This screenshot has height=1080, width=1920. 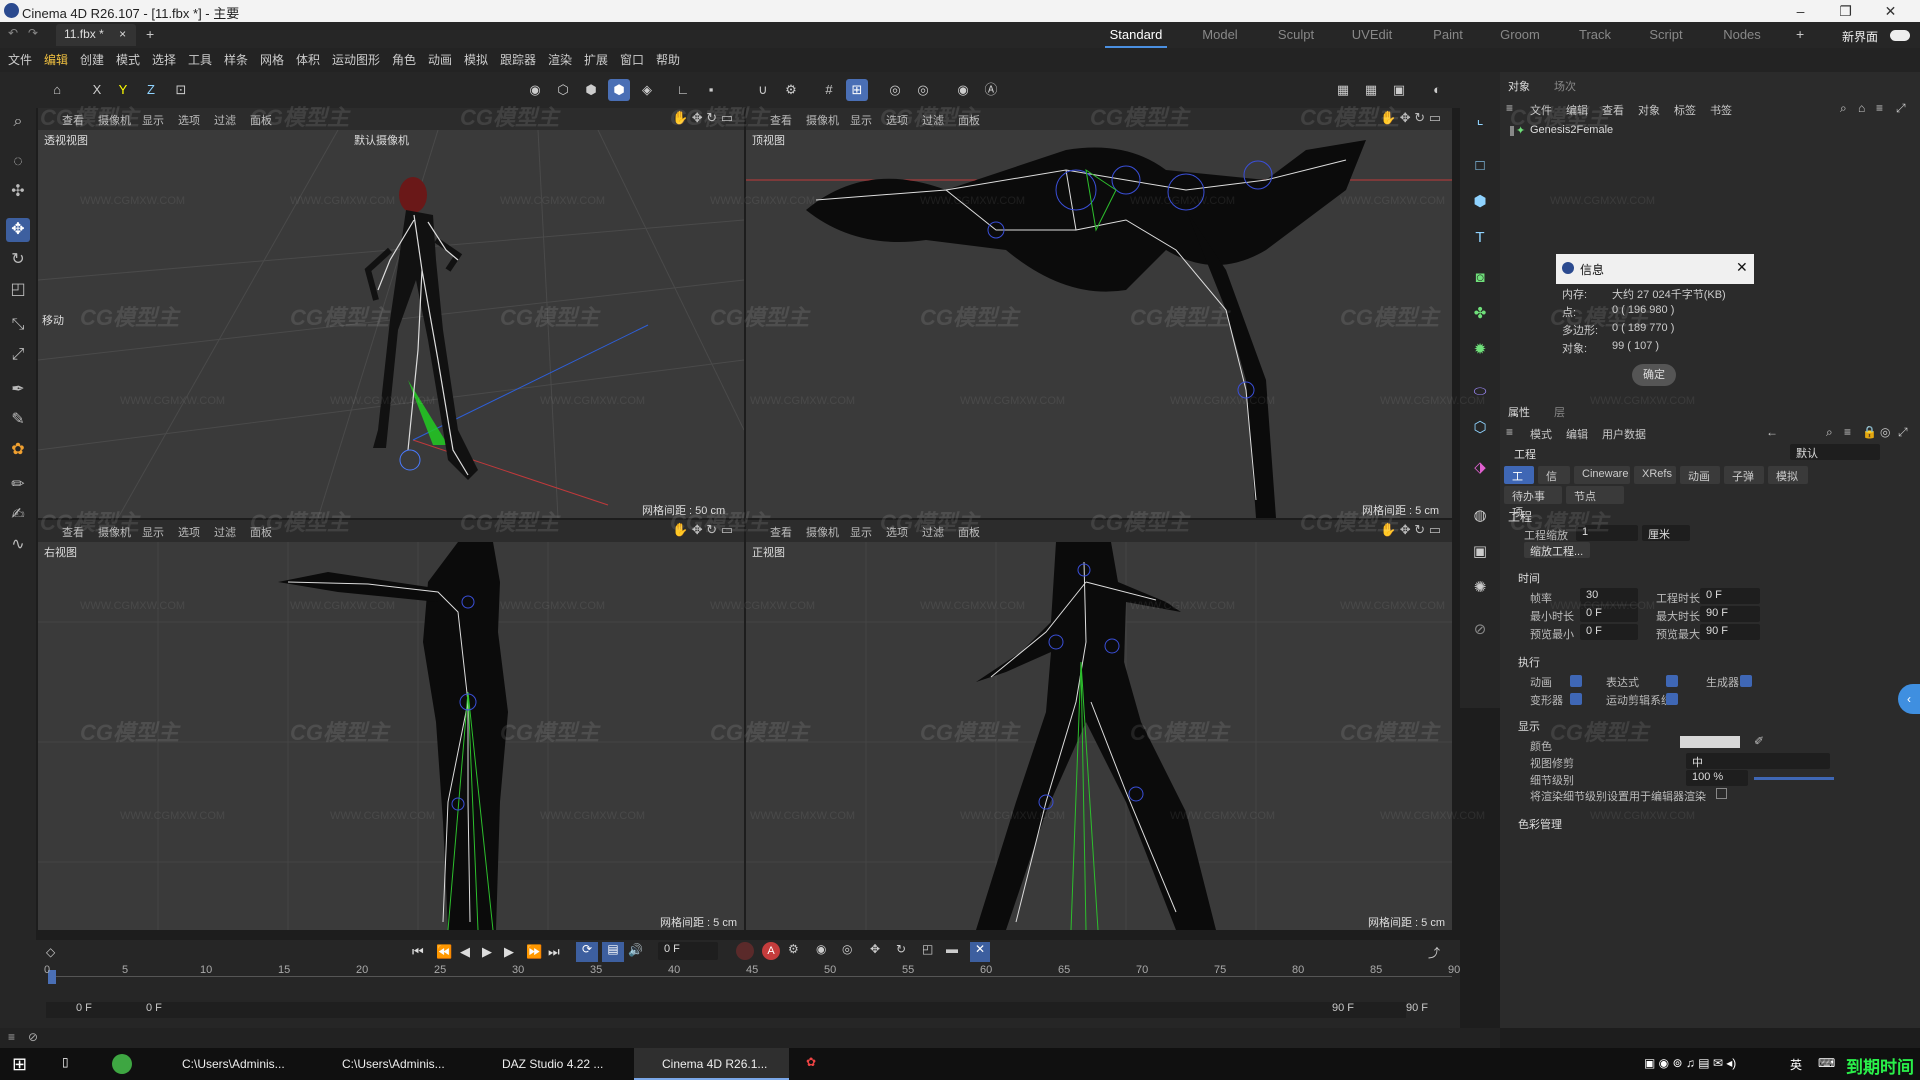 What do you see at coordinates (811, 1062) in the screenshot?
I see `app-icon: ✿` at bounding box center [811, 1062].